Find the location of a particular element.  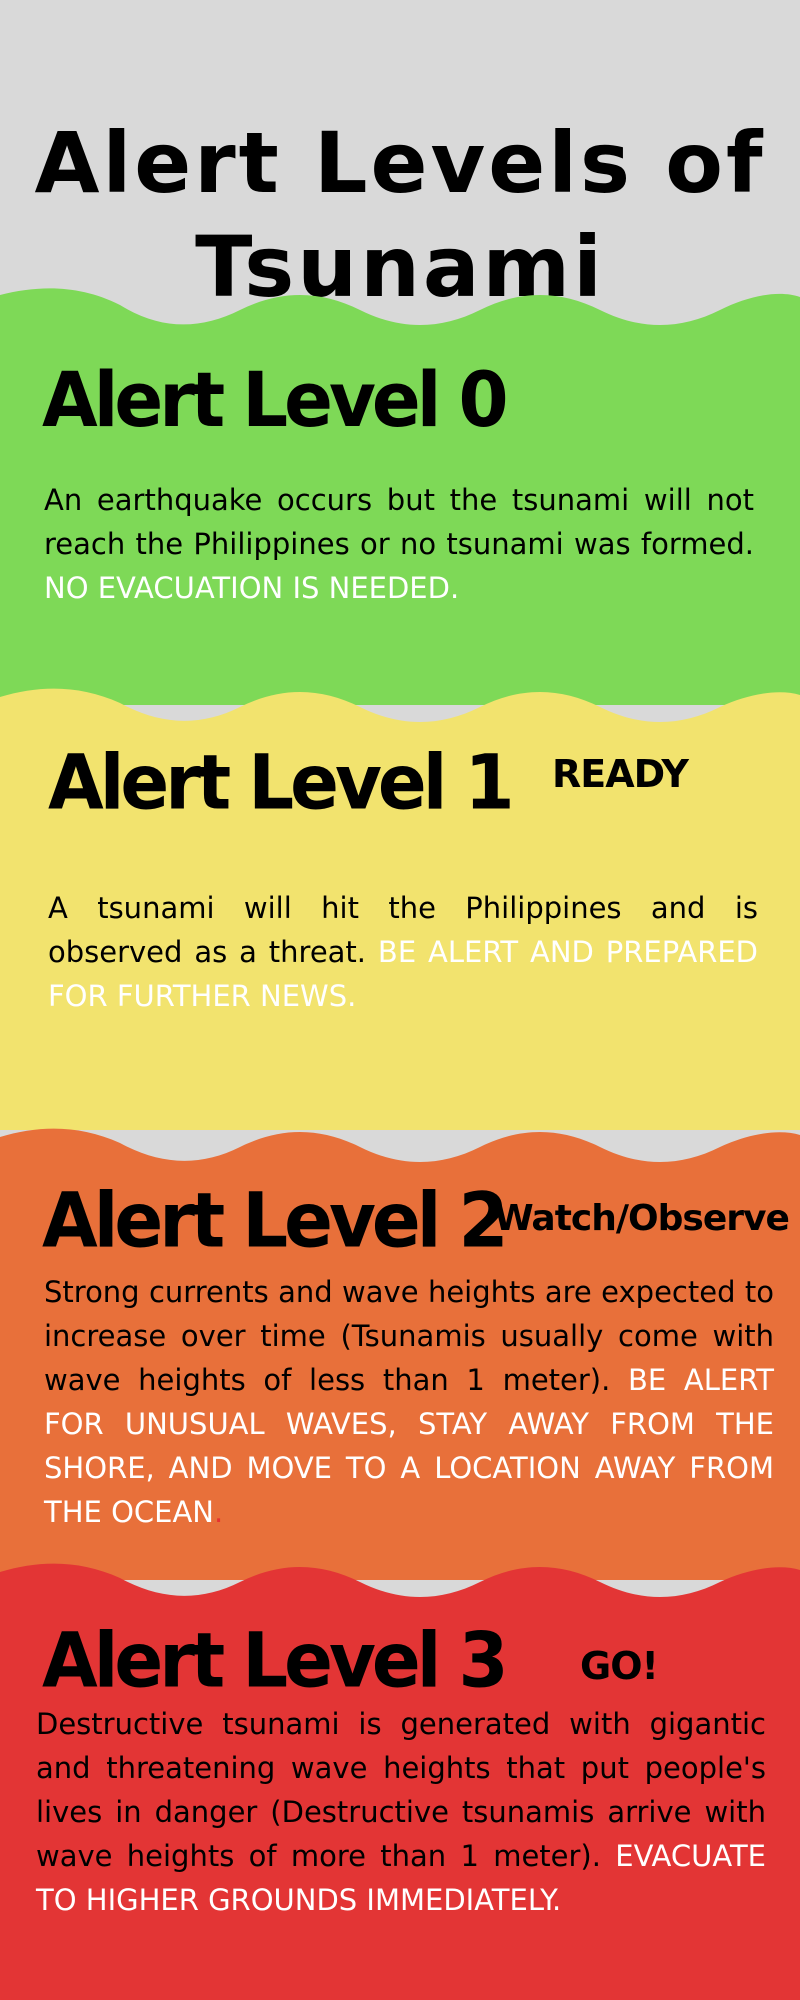

level-2-heading: Alert Level 2 is located at coordinates (275, 1220).